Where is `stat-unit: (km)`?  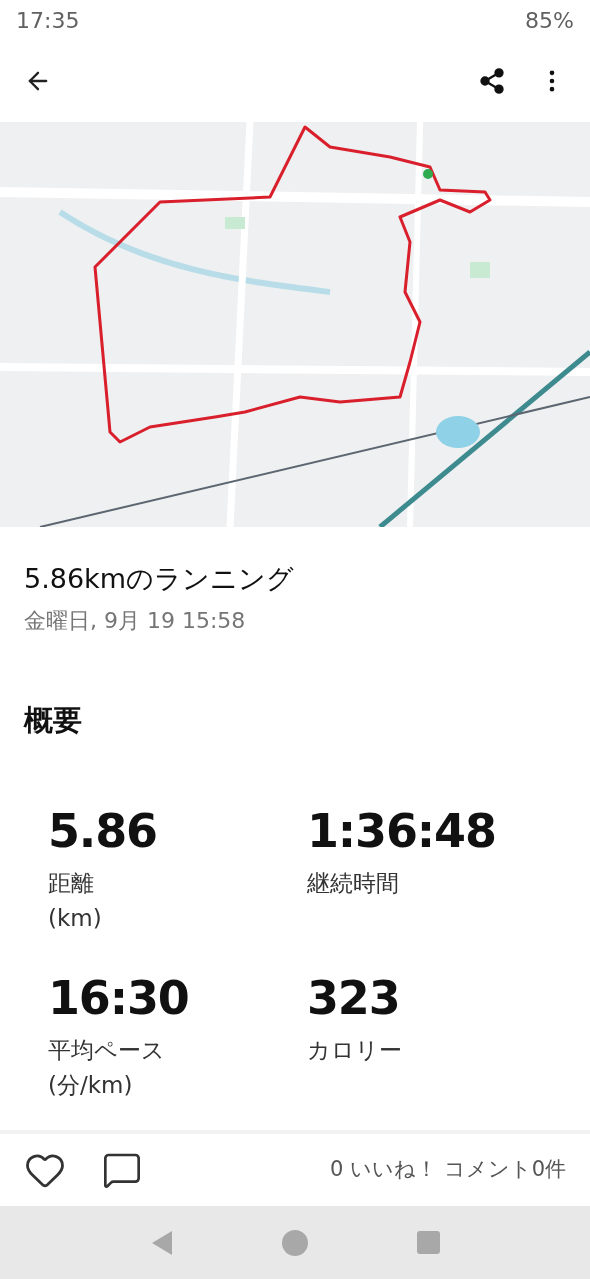 stat-unit: (km) is located at coordinates (75, 918).